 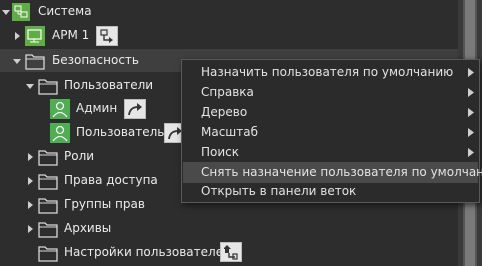 I want to click on menu-item-label: Поиск, so click(x=220, y=152).